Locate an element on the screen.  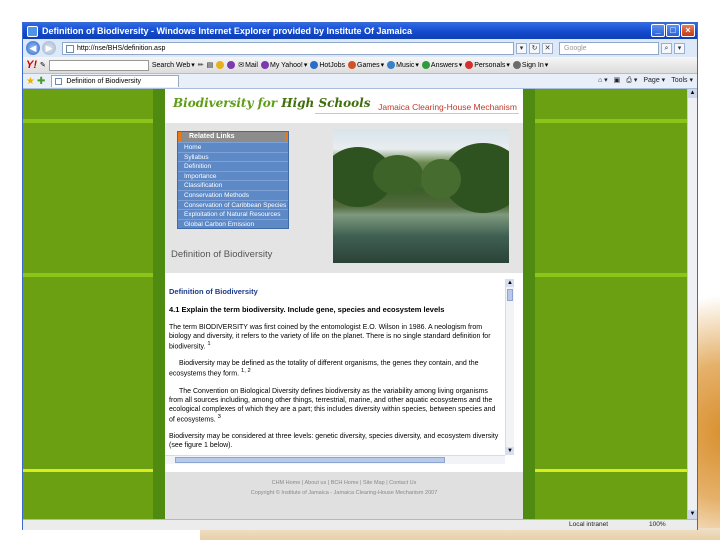
refresh-icon: ↻ is located at coordinates (534, 48).